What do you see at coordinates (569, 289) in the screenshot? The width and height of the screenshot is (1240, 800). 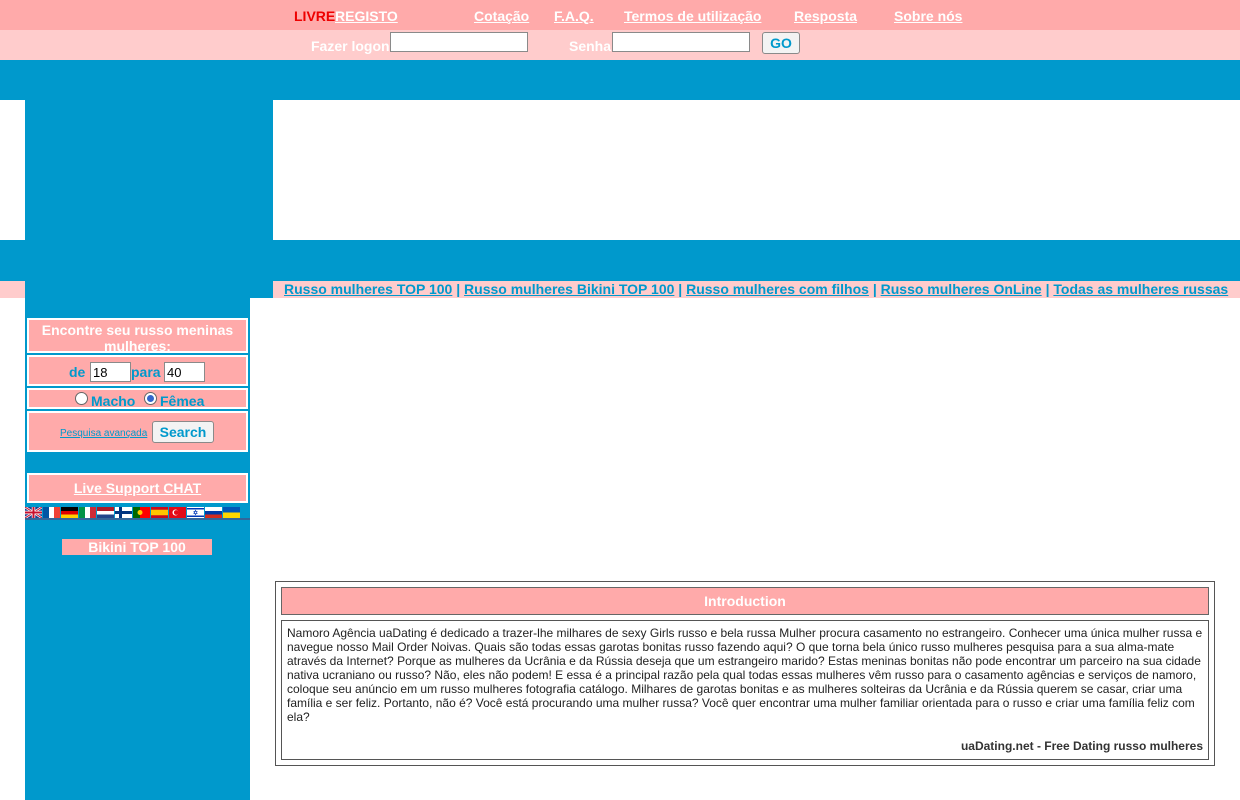 I see `nav-bikini-link: Russo mulheres Bikini TOP 100` at bounding box center [569, 289].